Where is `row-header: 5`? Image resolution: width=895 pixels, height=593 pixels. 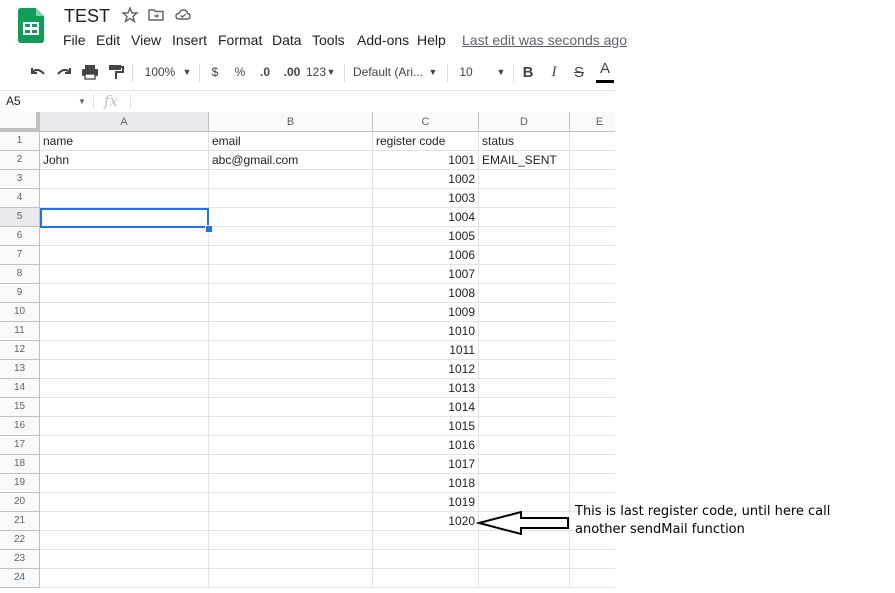
row-header: 5 is located at coordinates (20, 217).